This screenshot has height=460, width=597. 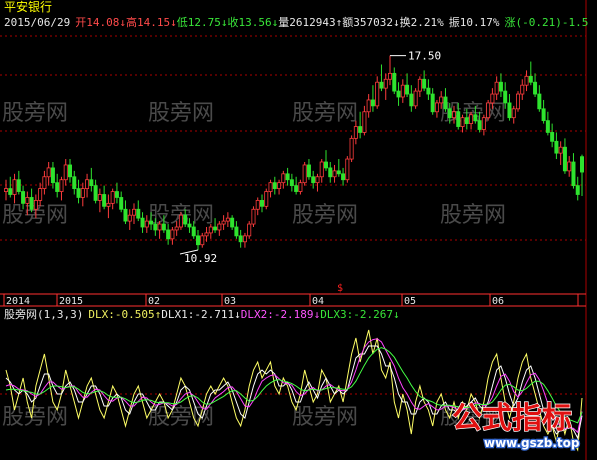 I want to click on high-label: 高, so click(x=131, y=22).